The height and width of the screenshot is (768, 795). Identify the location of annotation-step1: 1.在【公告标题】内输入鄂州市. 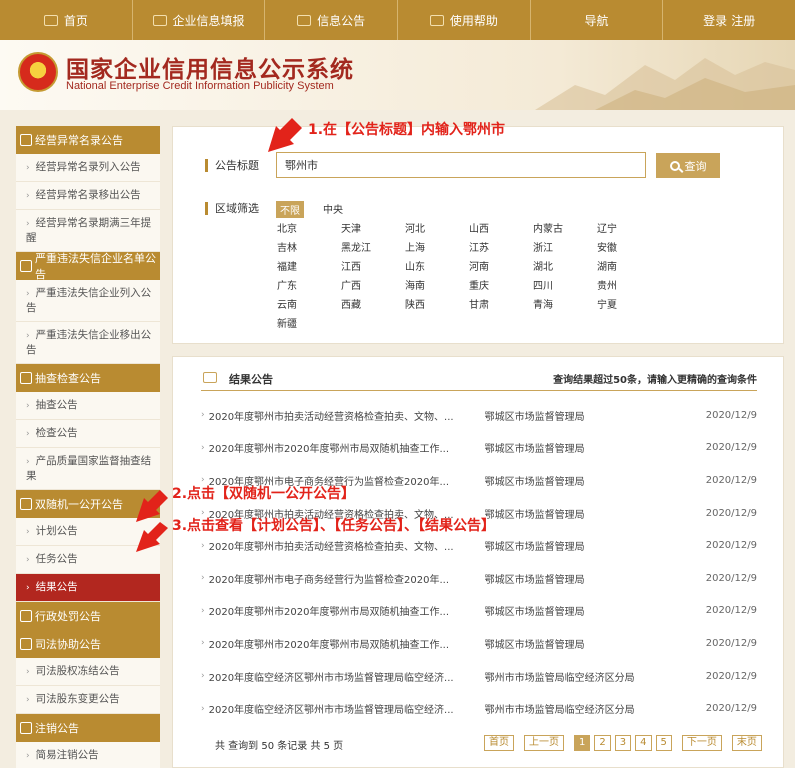
(407, 130).